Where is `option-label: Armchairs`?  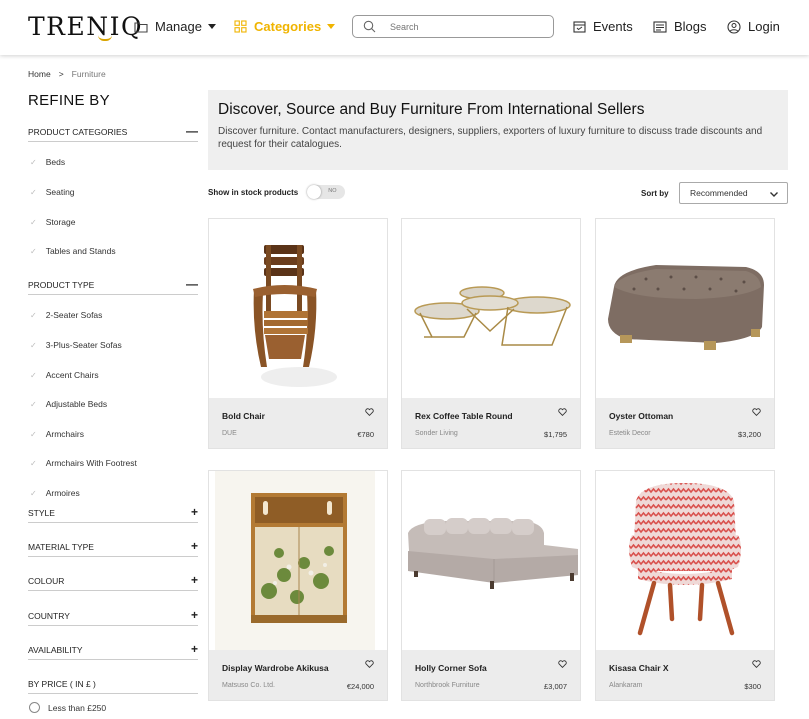 option-label: Armchairs is located at coordinates (64, 434).